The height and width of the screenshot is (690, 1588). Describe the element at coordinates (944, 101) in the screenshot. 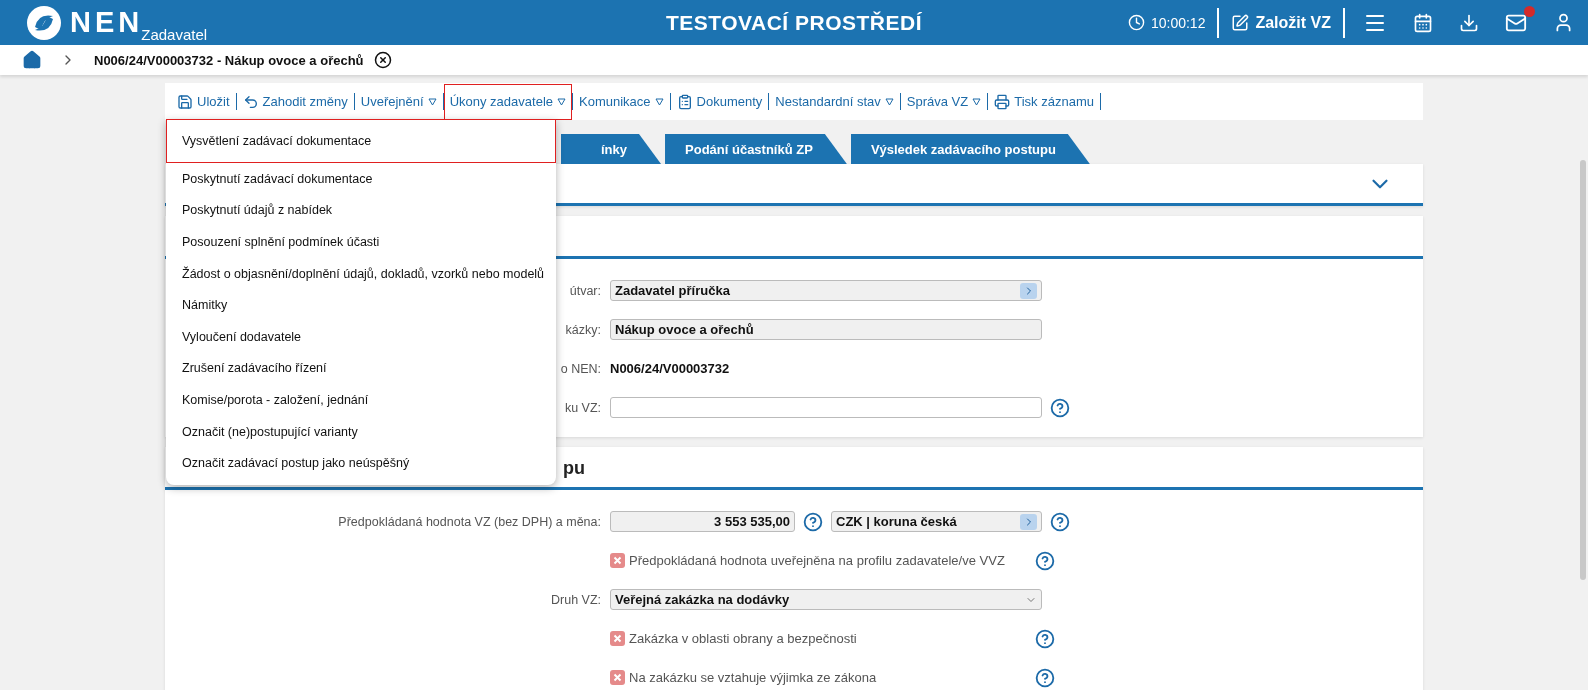

I see `toolbar-button: Správa VZ` at that location.